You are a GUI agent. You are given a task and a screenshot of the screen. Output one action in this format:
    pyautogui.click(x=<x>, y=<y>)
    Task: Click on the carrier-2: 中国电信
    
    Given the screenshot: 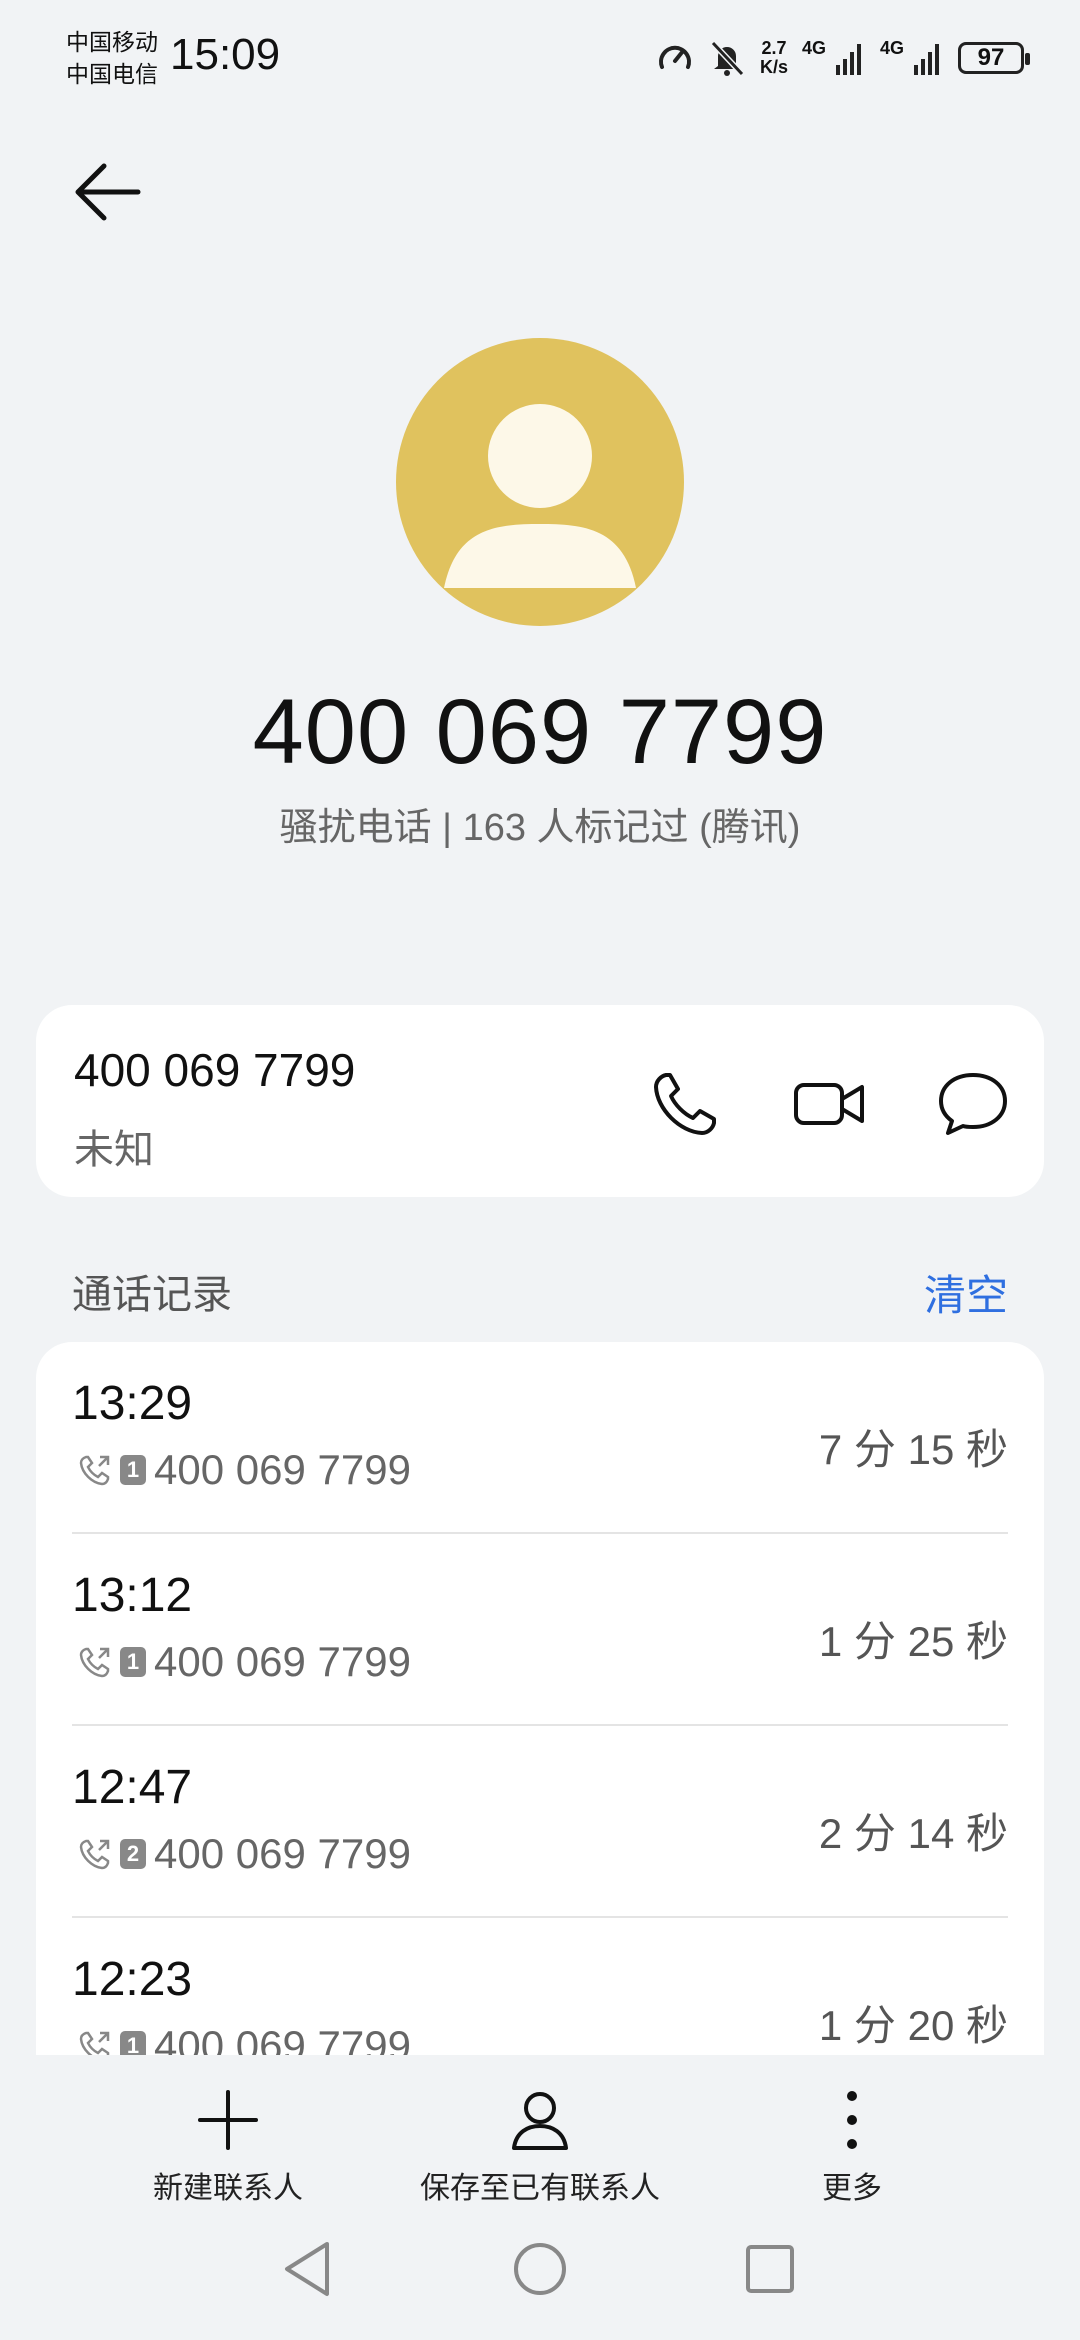 What is the action you would take?
    pyautogui.click(x=112, y=74)
    